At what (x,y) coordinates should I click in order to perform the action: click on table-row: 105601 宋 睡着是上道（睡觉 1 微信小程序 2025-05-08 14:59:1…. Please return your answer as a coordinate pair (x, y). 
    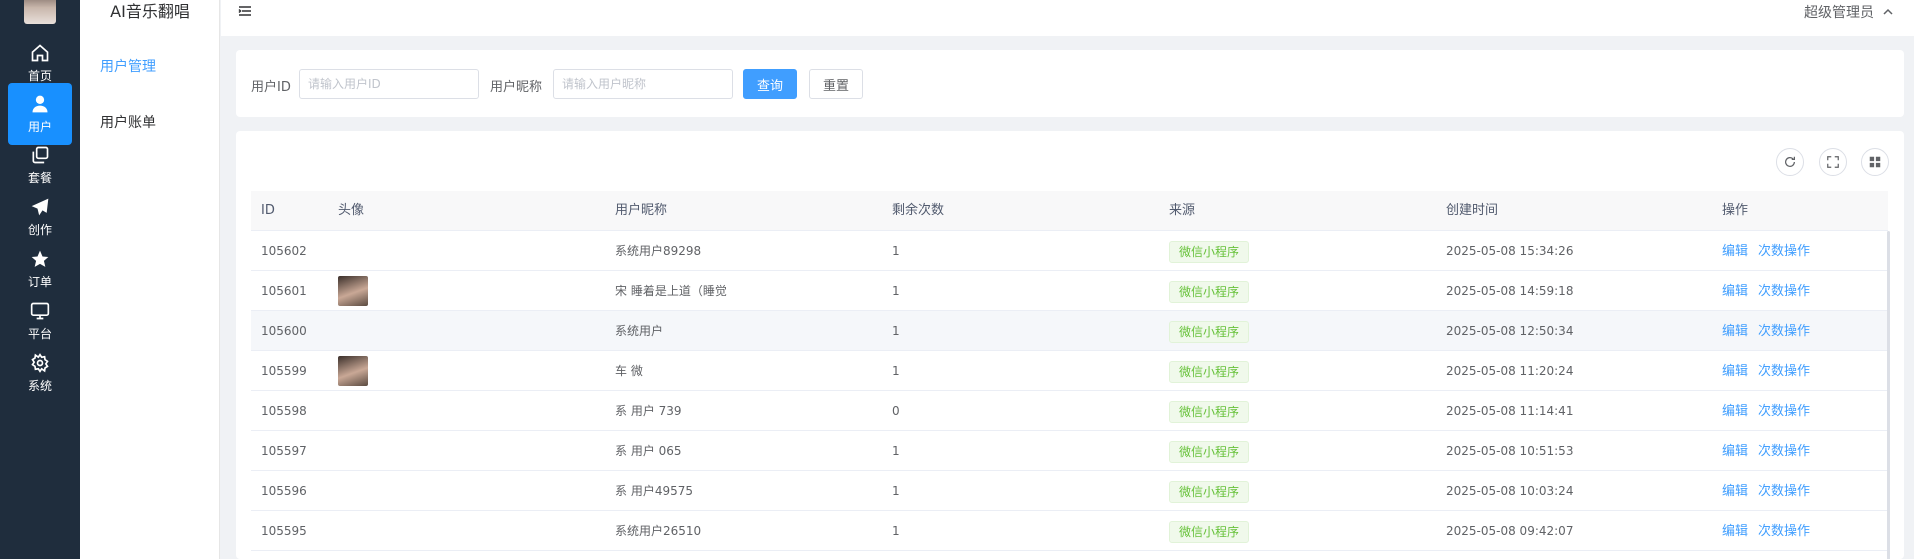
    Looking at the image, I should click on (1069, 291).